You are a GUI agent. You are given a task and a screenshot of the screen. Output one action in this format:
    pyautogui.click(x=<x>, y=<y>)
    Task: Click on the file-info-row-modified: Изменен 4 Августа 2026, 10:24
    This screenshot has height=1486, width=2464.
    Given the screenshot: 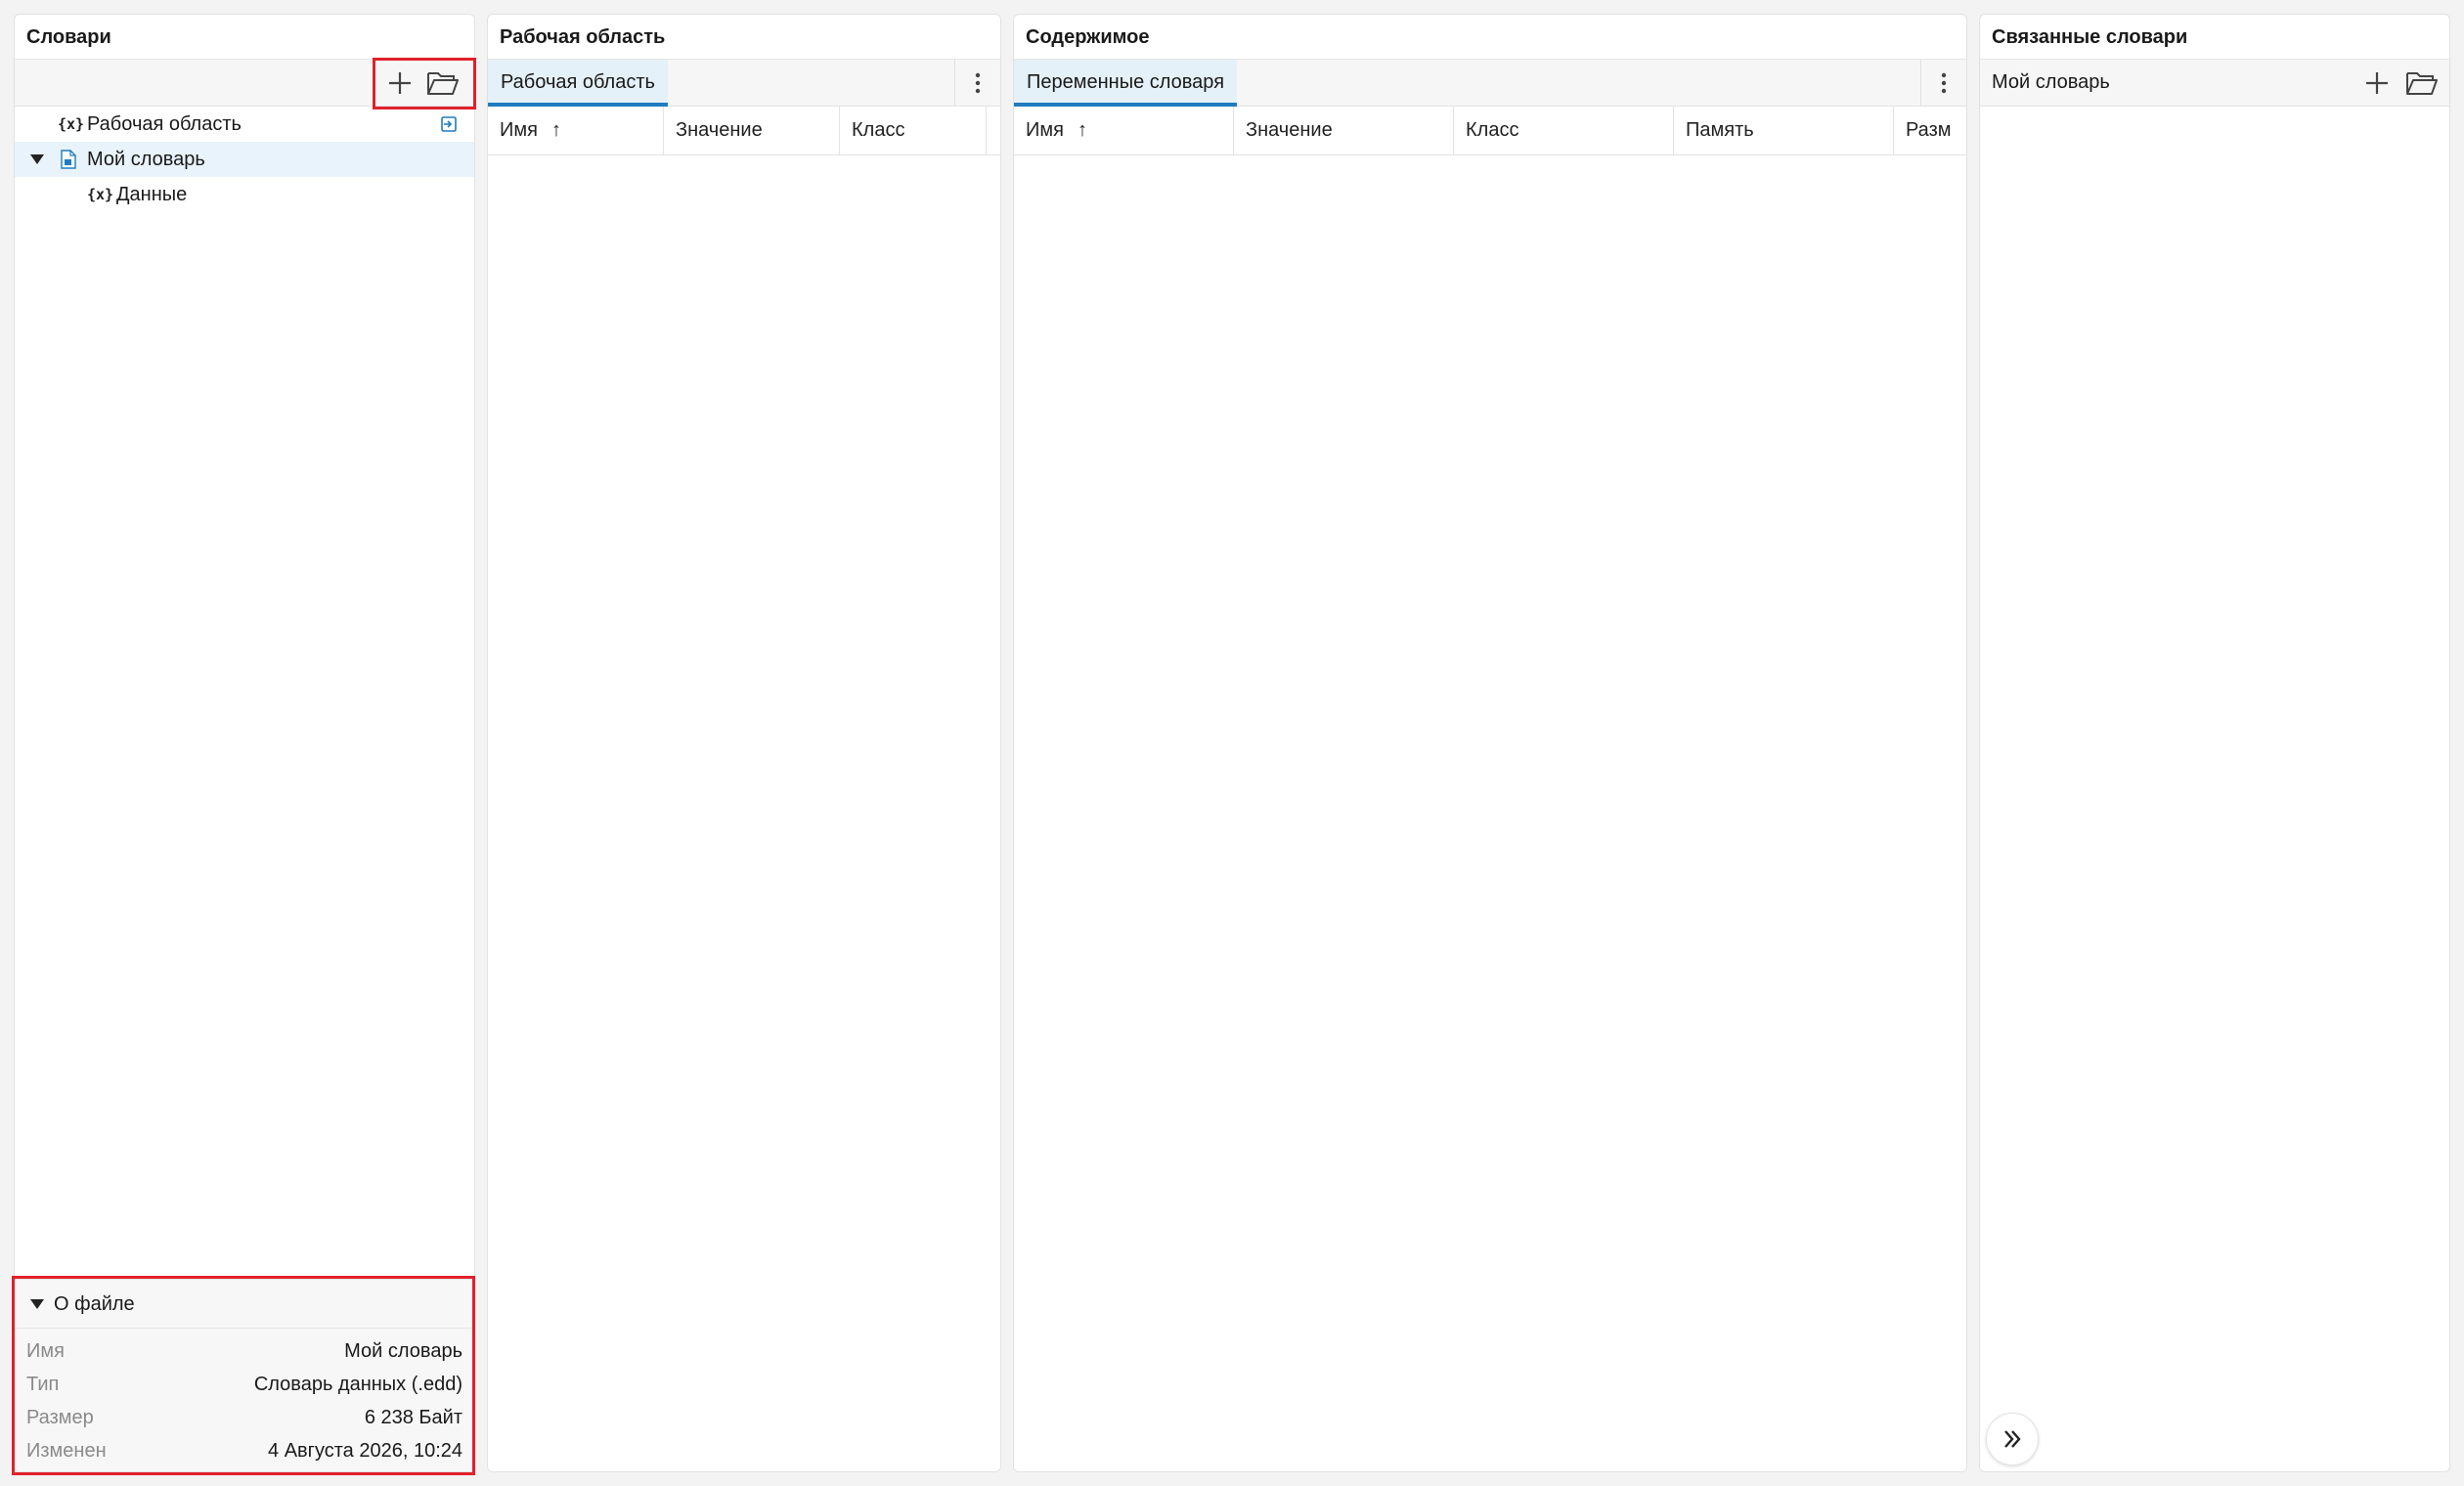 What is the action you would take?
    pyautogui.click(x=244, y=1451)
    